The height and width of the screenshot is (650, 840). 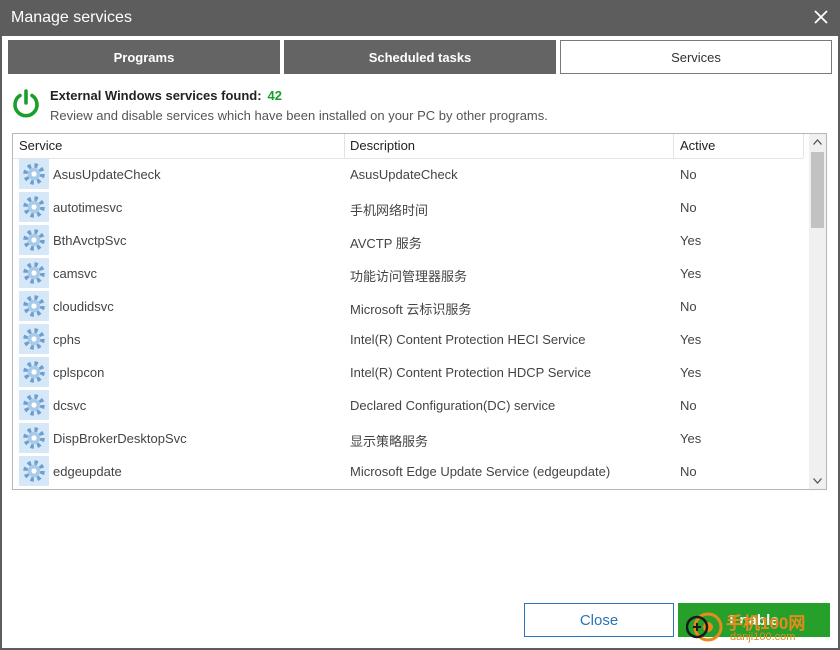 I want to click on table-row: autotimesvc 手机网络时间 No, so click(x=411, y=207).